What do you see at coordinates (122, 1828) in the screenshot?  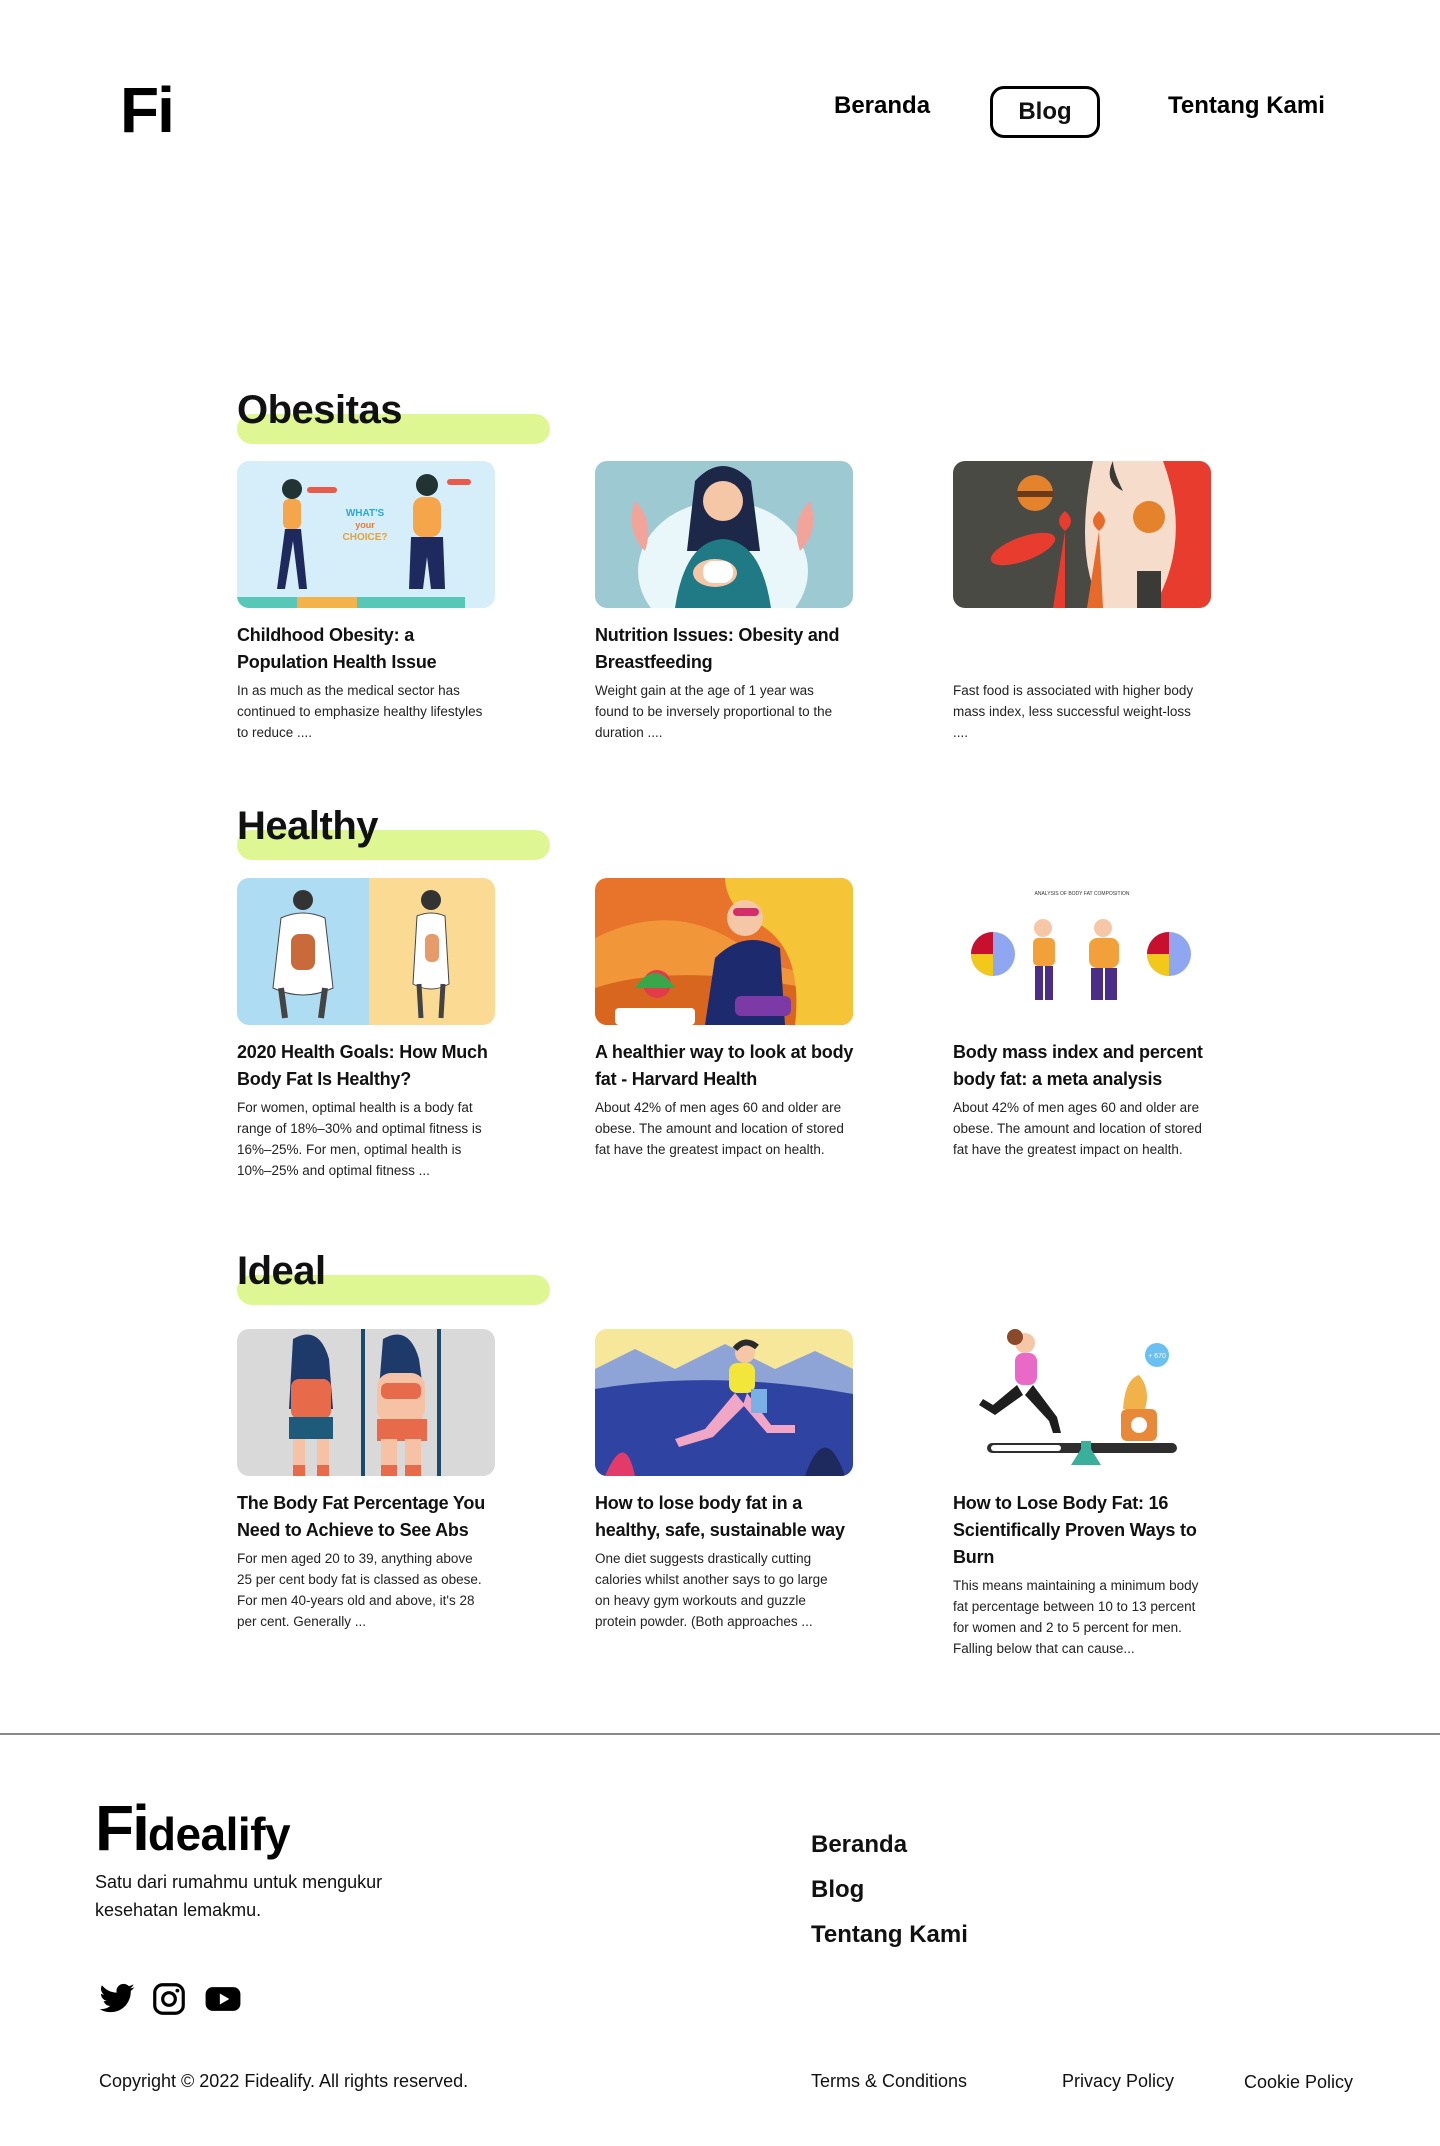 I see `footer-logo-mark: Fi` at bounding box center [122, 1828].